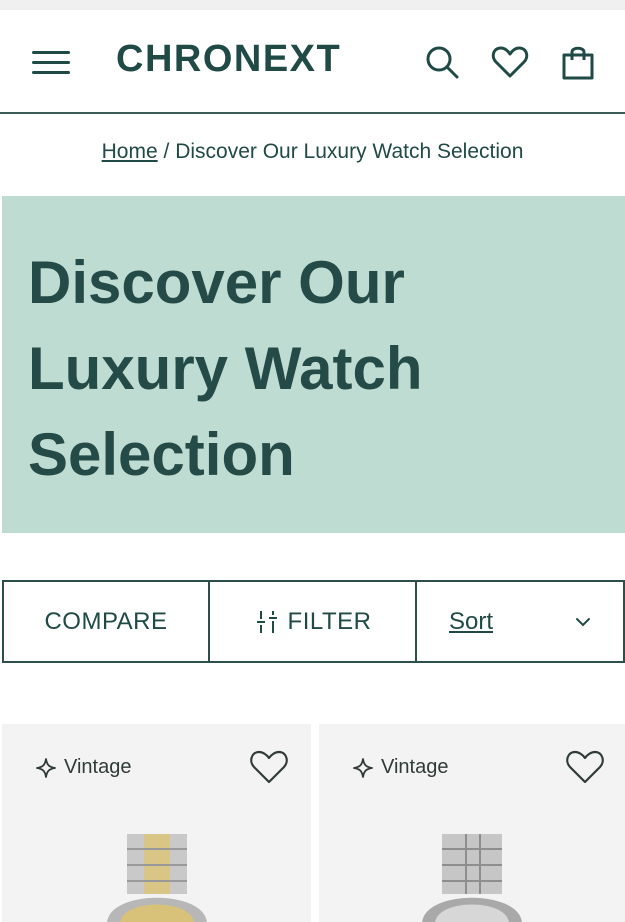  What do you see at coordinates (130, 151) in the screenshot?
I see `breadcrumb-home-link: Home` at bounding box center [130, 151].